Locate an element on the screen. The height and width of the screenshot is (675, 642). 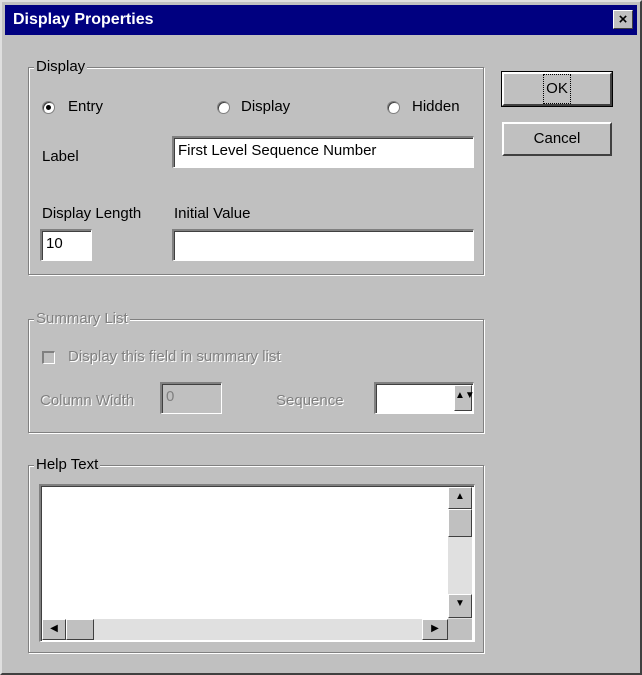
arrow-down-icon: ▼ is located at coordinates (460, 606).